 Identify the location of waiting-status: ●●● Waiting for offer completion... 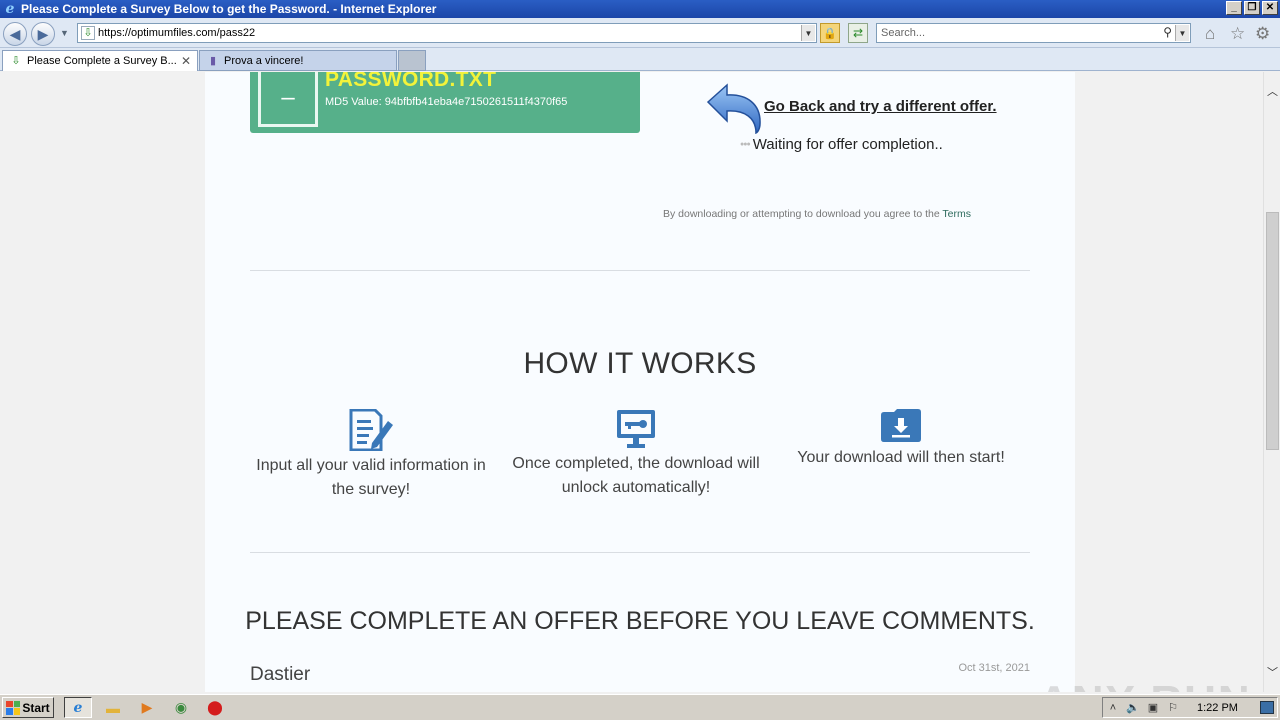
(841, 144).